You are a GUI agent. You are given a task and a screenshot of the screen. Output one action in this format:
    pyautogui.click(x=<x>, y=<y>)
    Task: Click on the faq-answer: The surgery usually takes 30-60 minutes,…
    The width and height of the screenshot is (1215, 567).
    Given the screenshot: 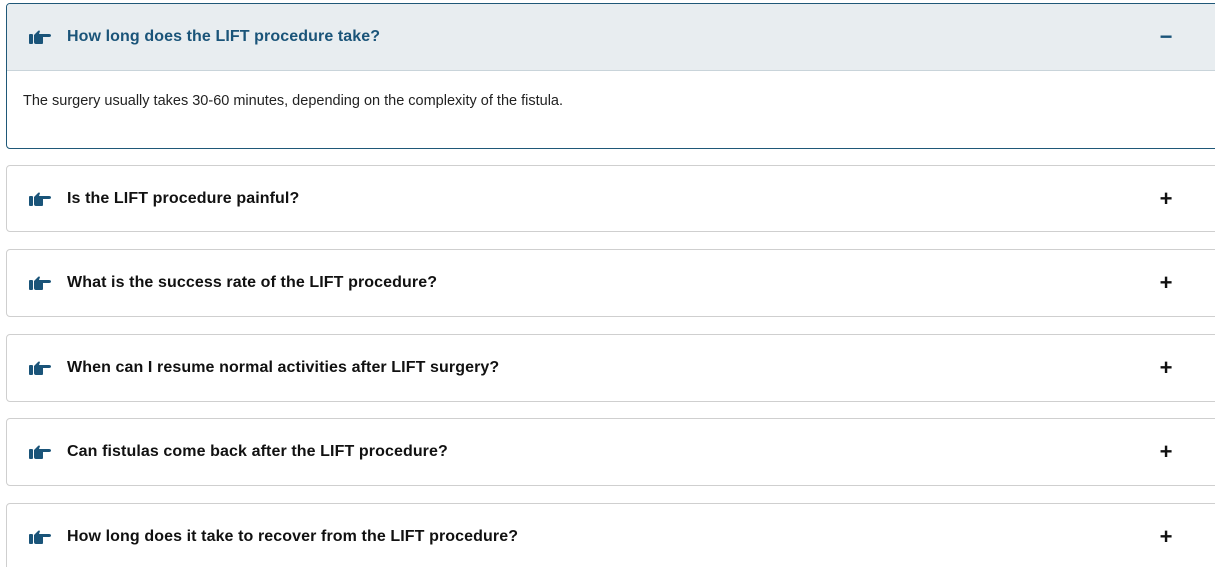 What is the action you would take?
    pyautogui.click(x=293, y=101)
    